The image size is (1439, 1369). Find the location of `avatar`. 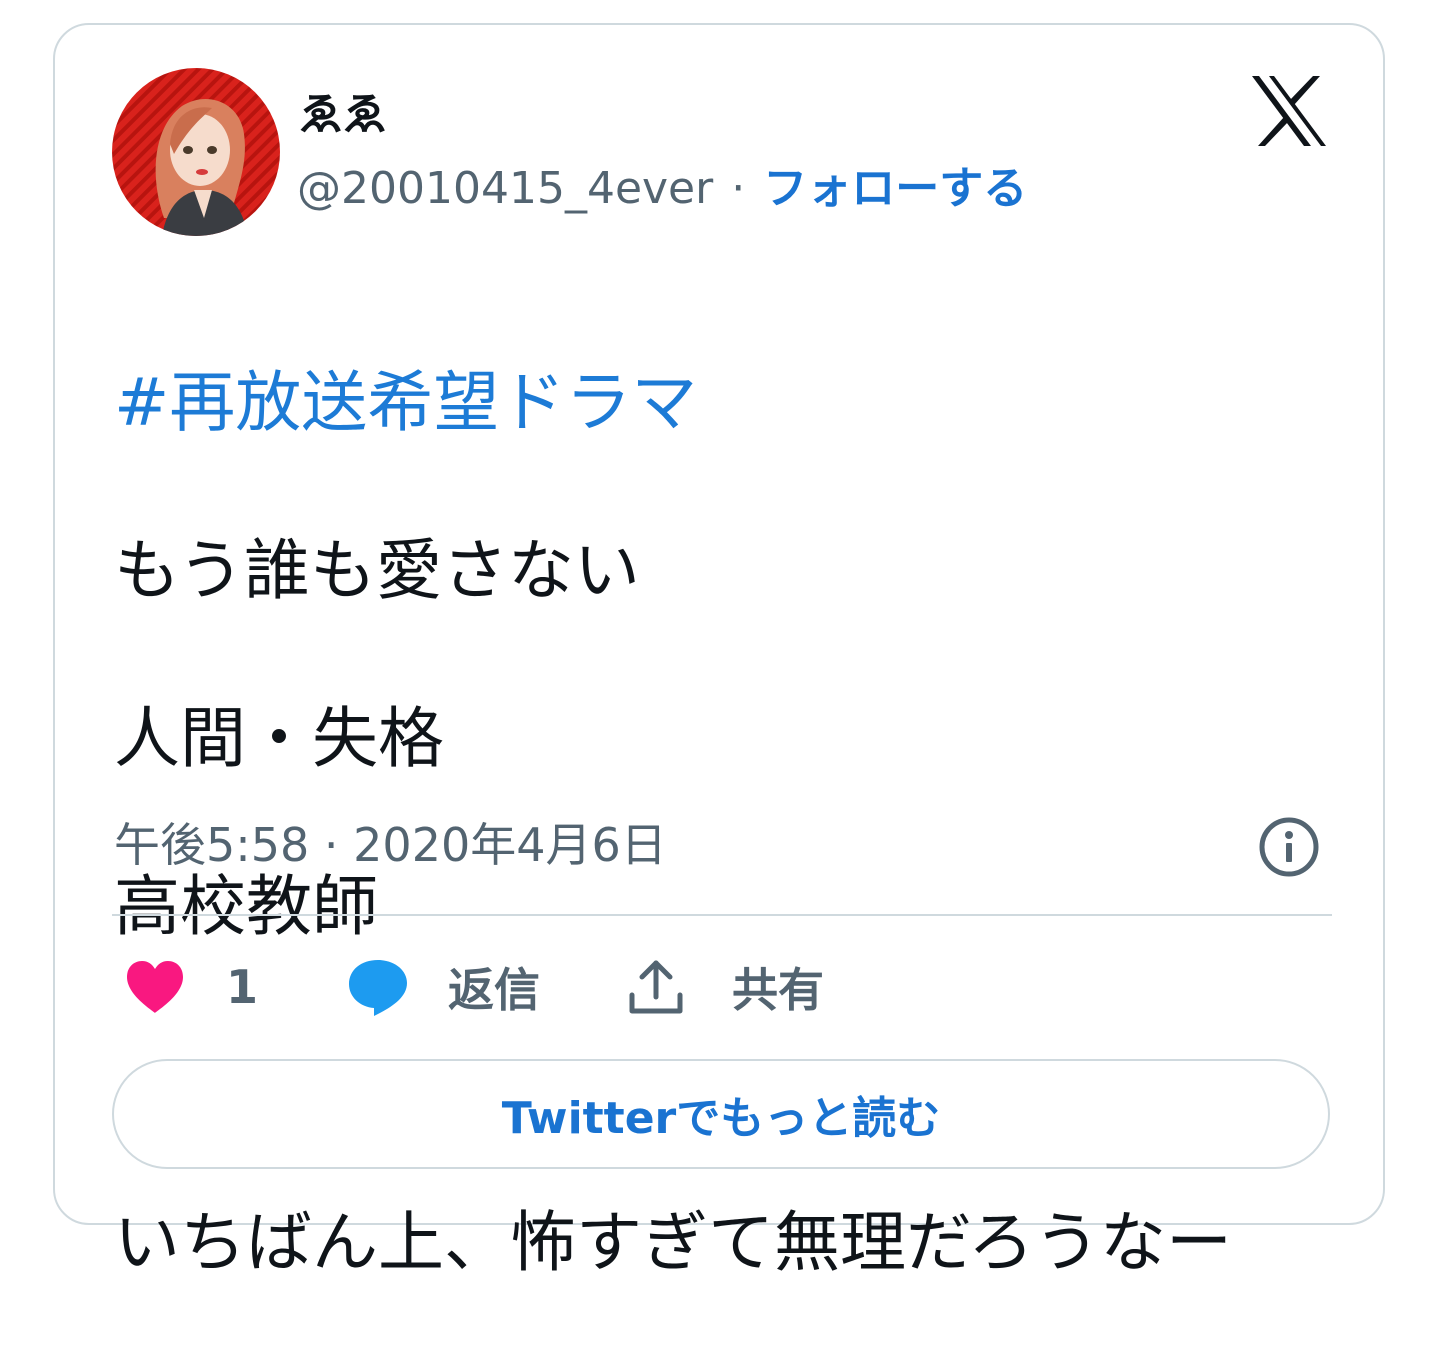

avatar is located at coordinates (196, 152).